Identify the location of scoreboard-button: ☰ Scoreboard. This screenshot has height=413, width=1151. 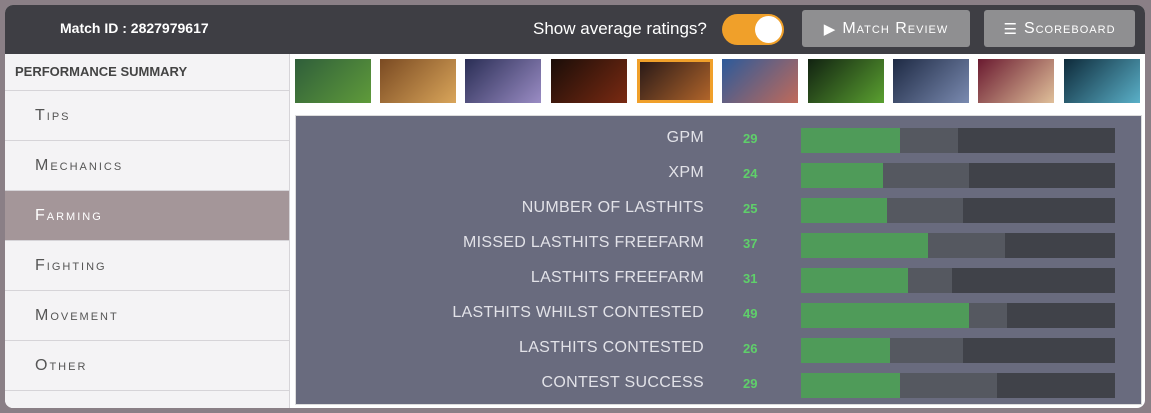
(1059, 28).